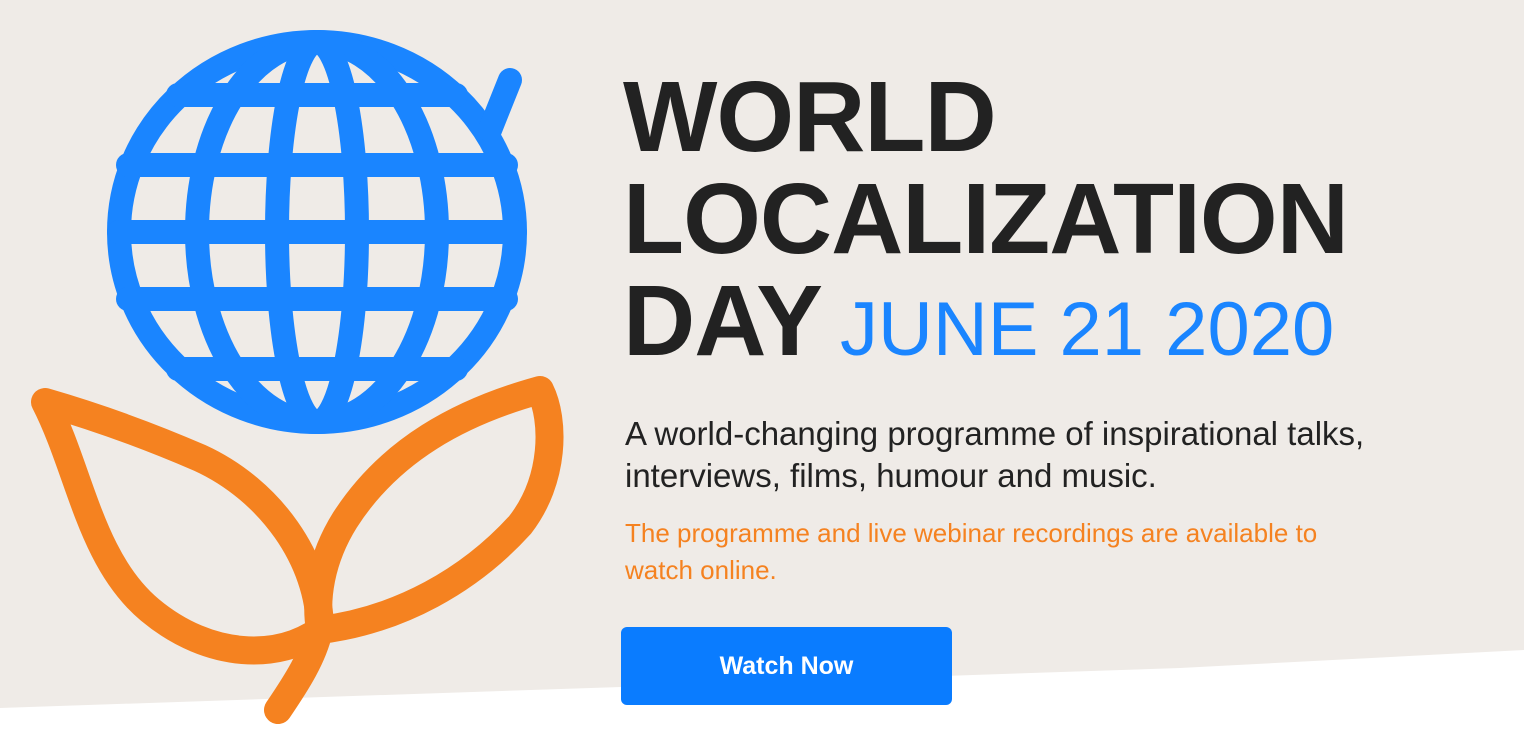  I want to click on watch-now-button: Watch Now, so click(786, 666).